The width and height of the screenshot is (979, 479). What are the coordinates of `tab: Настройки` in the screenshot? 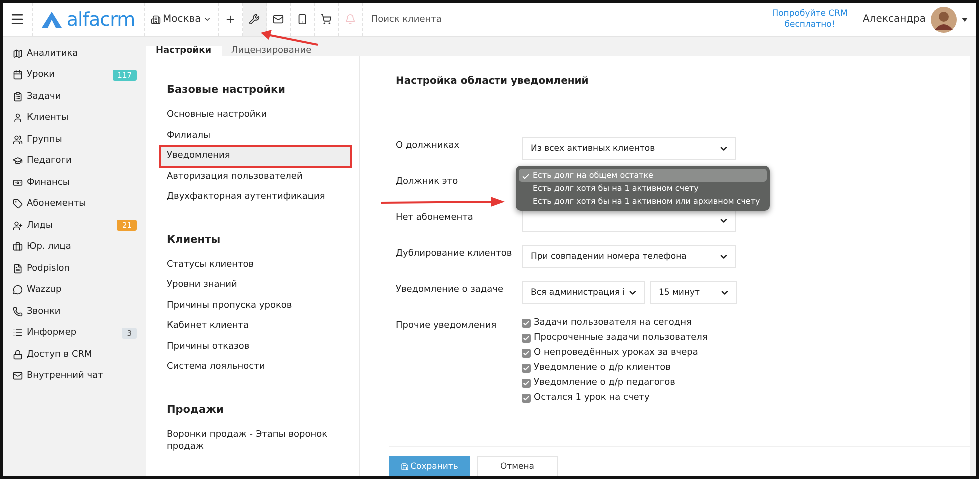 It's located at (184, 51).